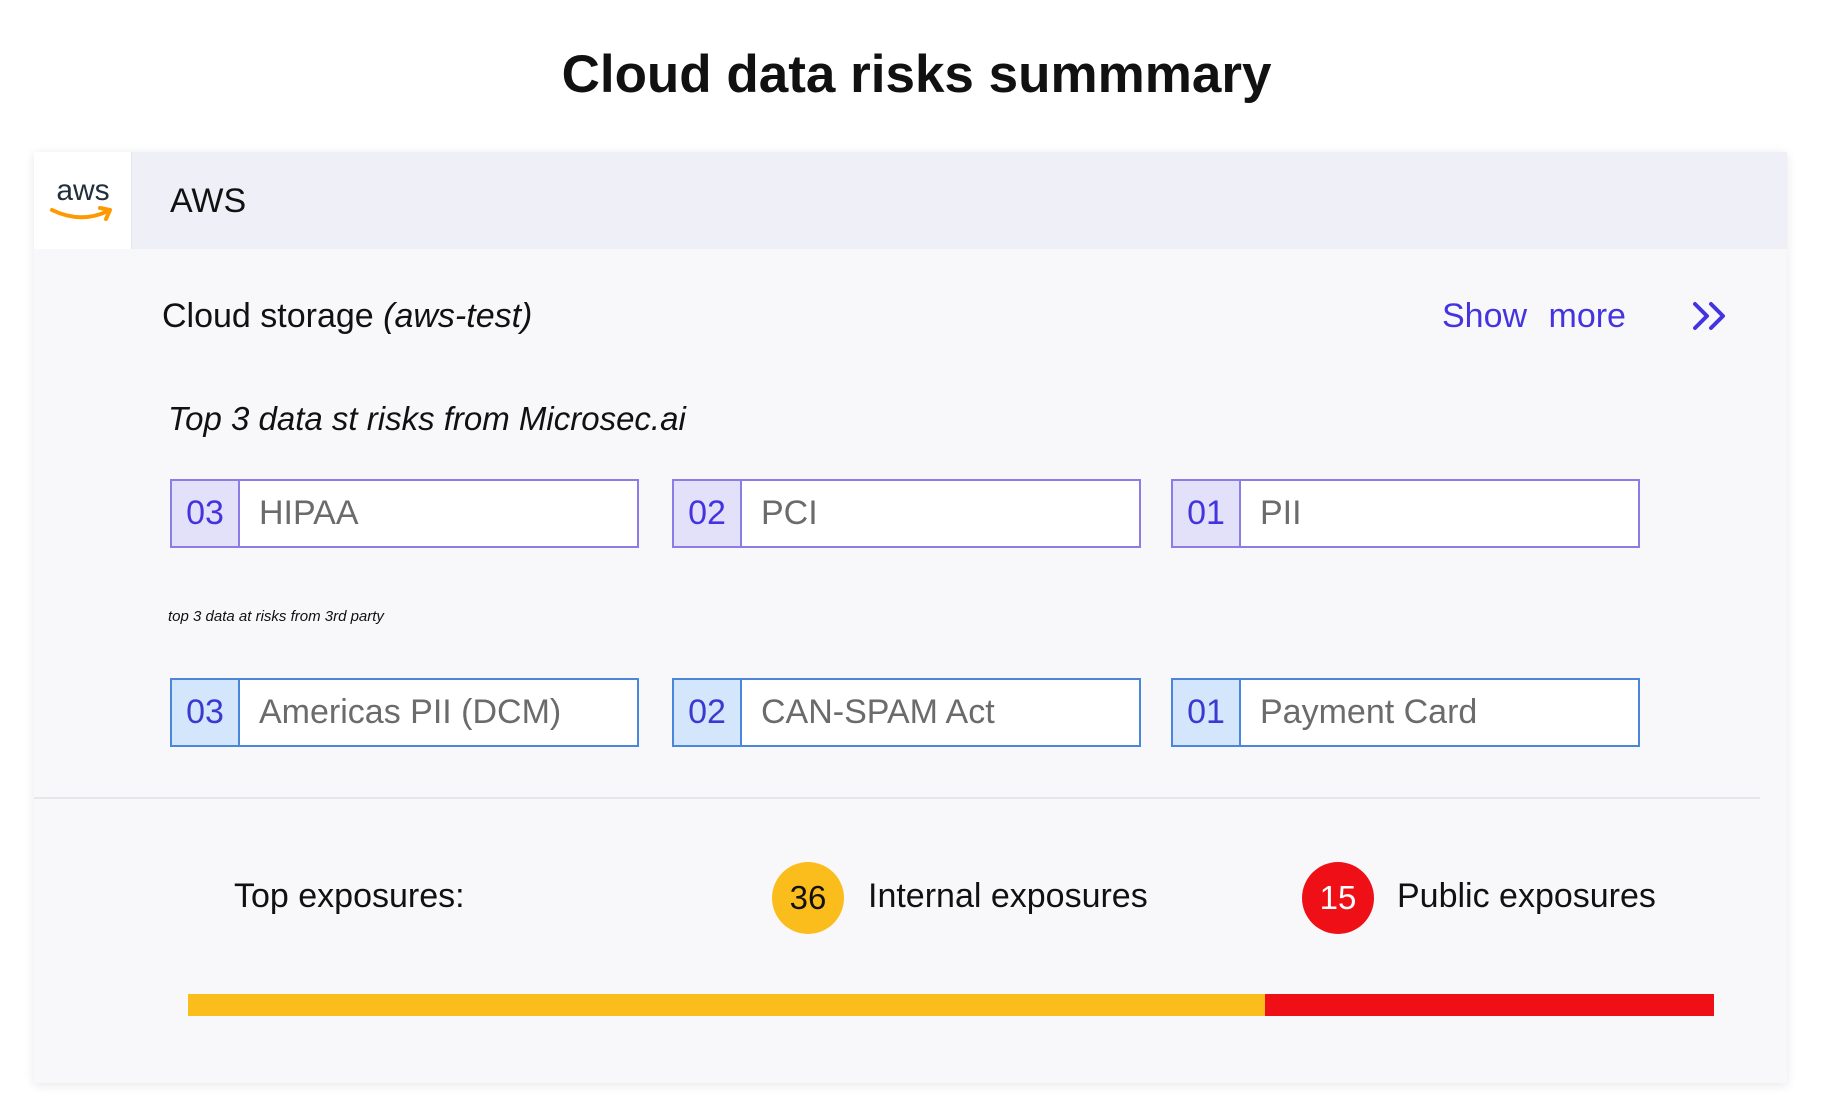  What do you see at coordinates (906, 513) in the screenshot?
I see `risk-tag-pci: 02 PCI` at bounding box center [906, 513].